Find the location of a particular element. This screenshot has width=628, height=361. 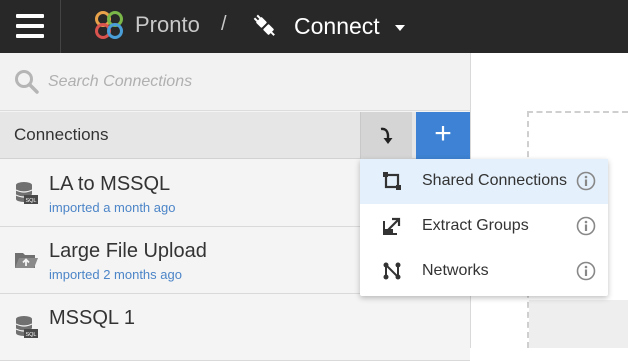

search-icon is located at coordinates (27, 82).